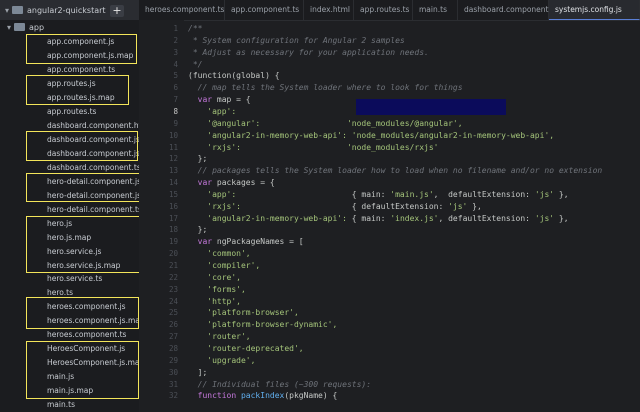 The height and width of the screenshot is (412, 640). I want to click on line-number: 7, so click(175, 100).